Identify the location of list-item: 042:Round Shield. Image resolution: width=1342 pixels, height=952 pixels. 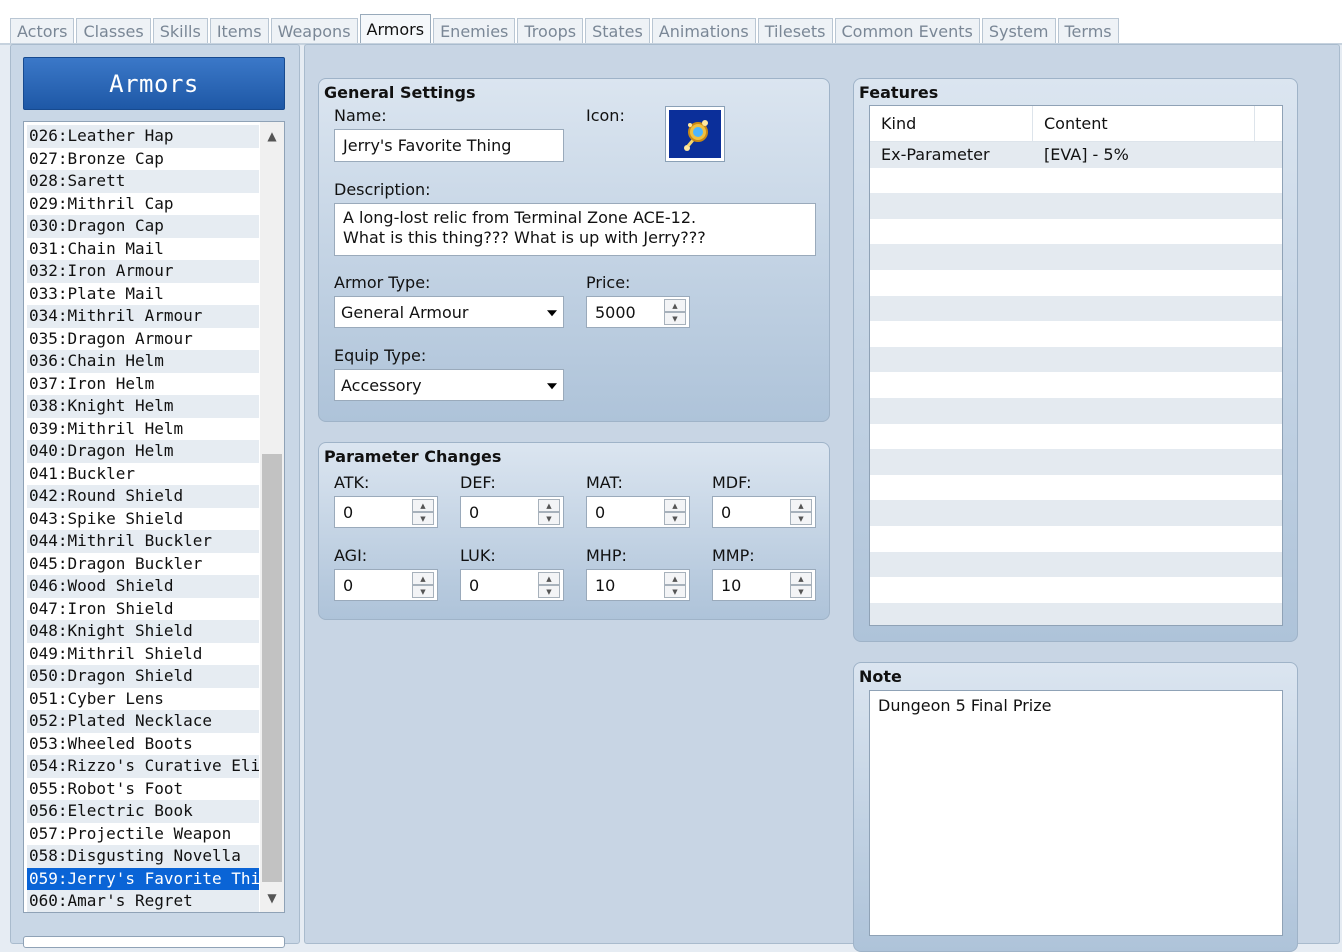
(143, 496).